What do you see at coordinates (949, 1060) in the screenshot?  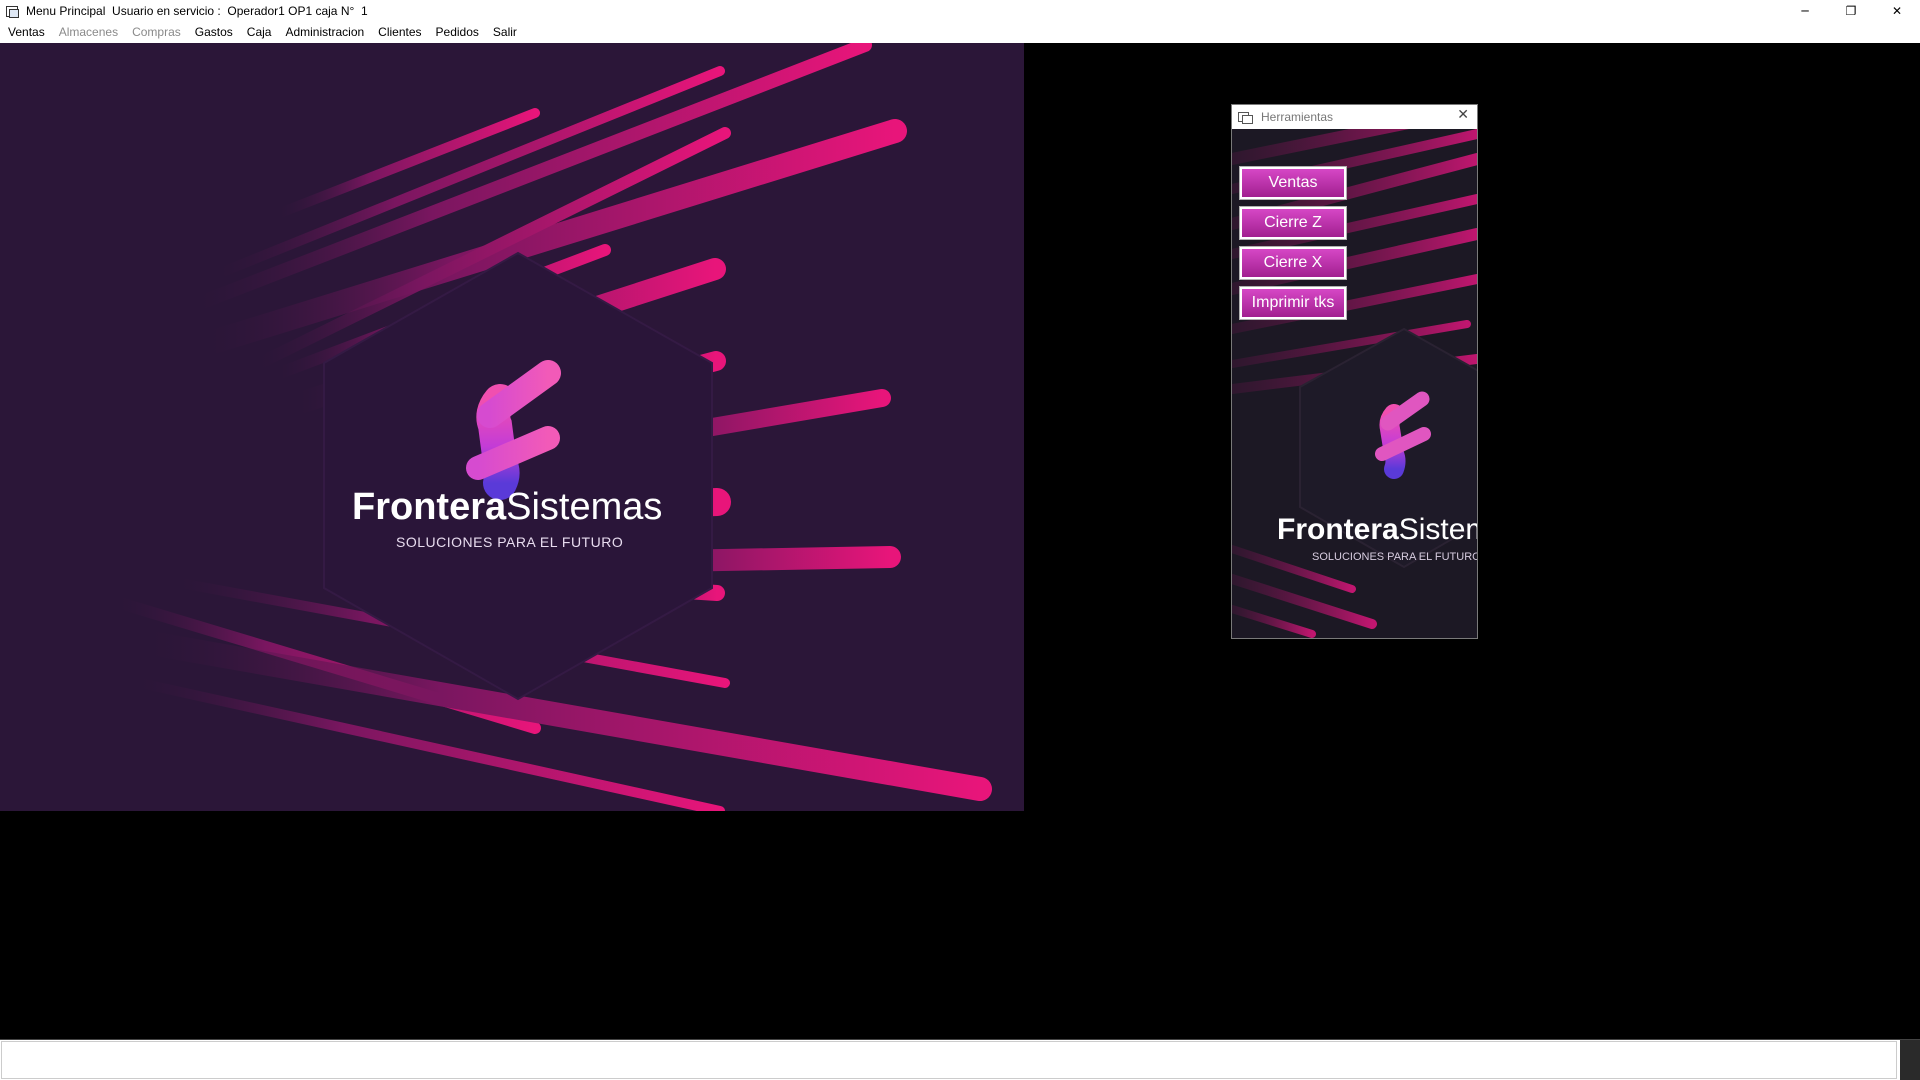 I see `status-panel` at bounding box center [949, 1060].